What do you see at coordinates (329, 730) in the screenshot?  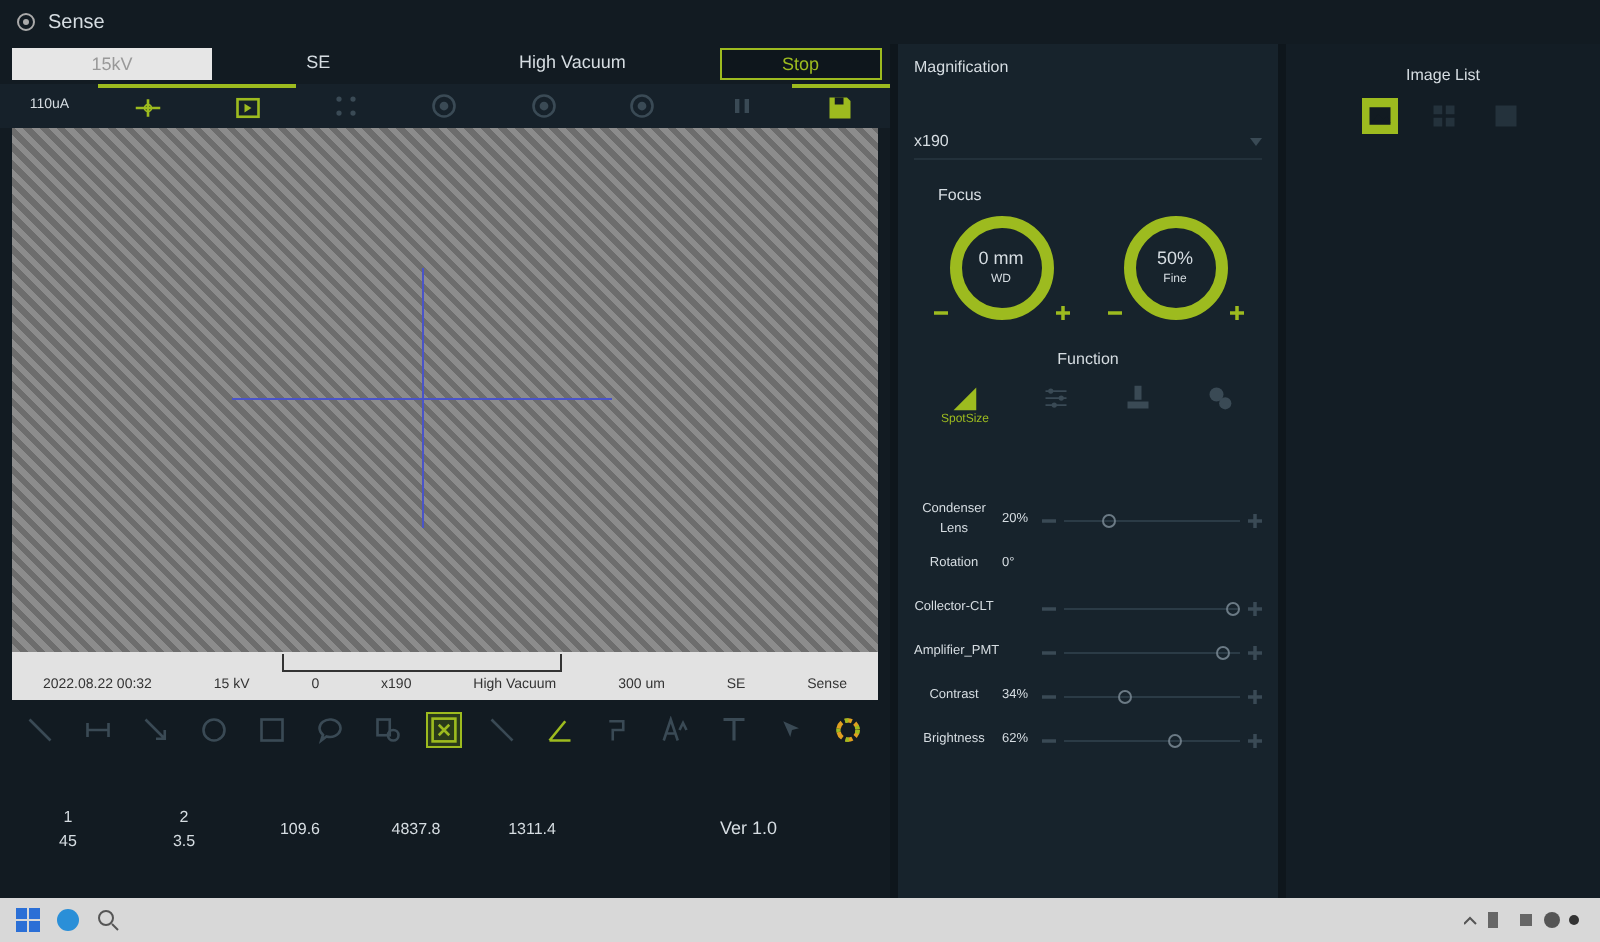 I see `speech-bubble-icon` at bounding box center [329, 730].